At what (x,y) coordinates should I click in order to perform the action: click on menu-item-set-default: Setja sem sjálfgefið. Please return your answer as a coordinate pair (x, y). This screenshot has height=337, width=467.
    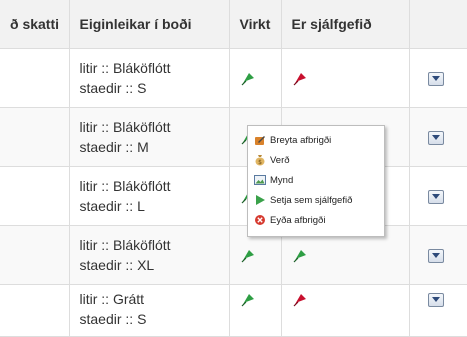
    Looking at the image, I should click on (316, 200).